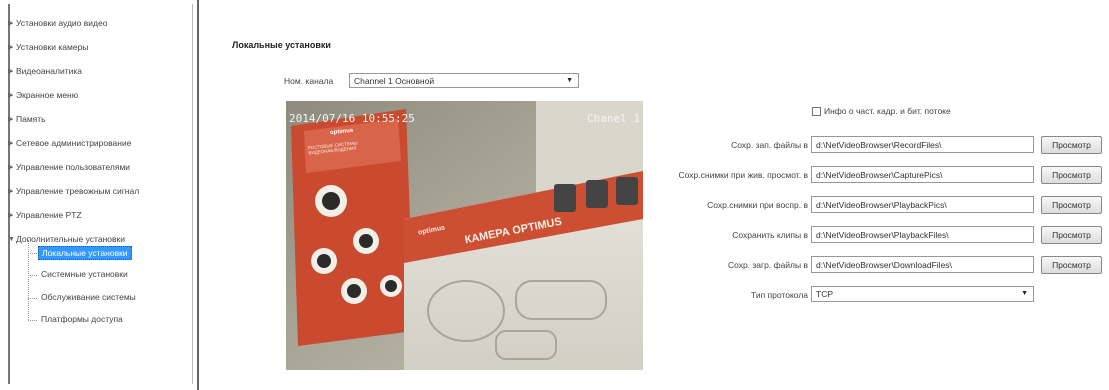 This screenshot has width=1109, height=390. I want to click on sidebar-item-storage: ▶ Память, so click(27, 119).